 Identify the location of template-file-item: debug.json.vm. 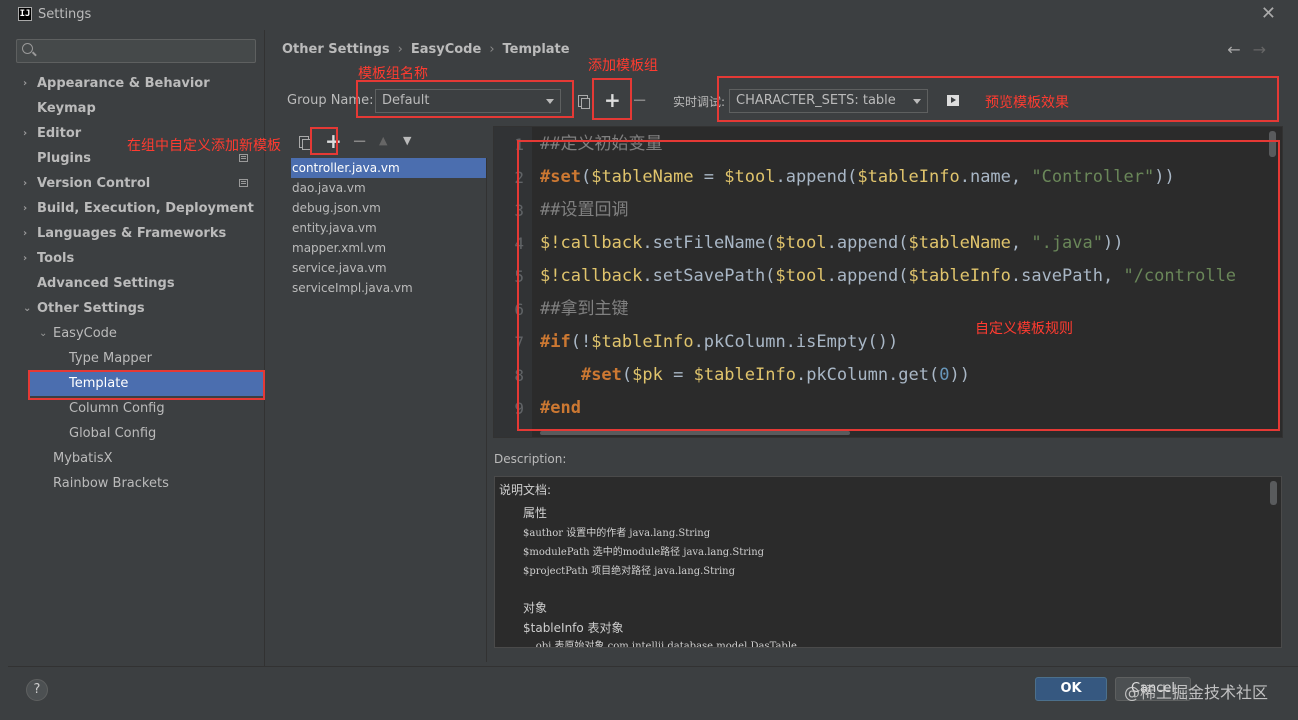
(388, 208).